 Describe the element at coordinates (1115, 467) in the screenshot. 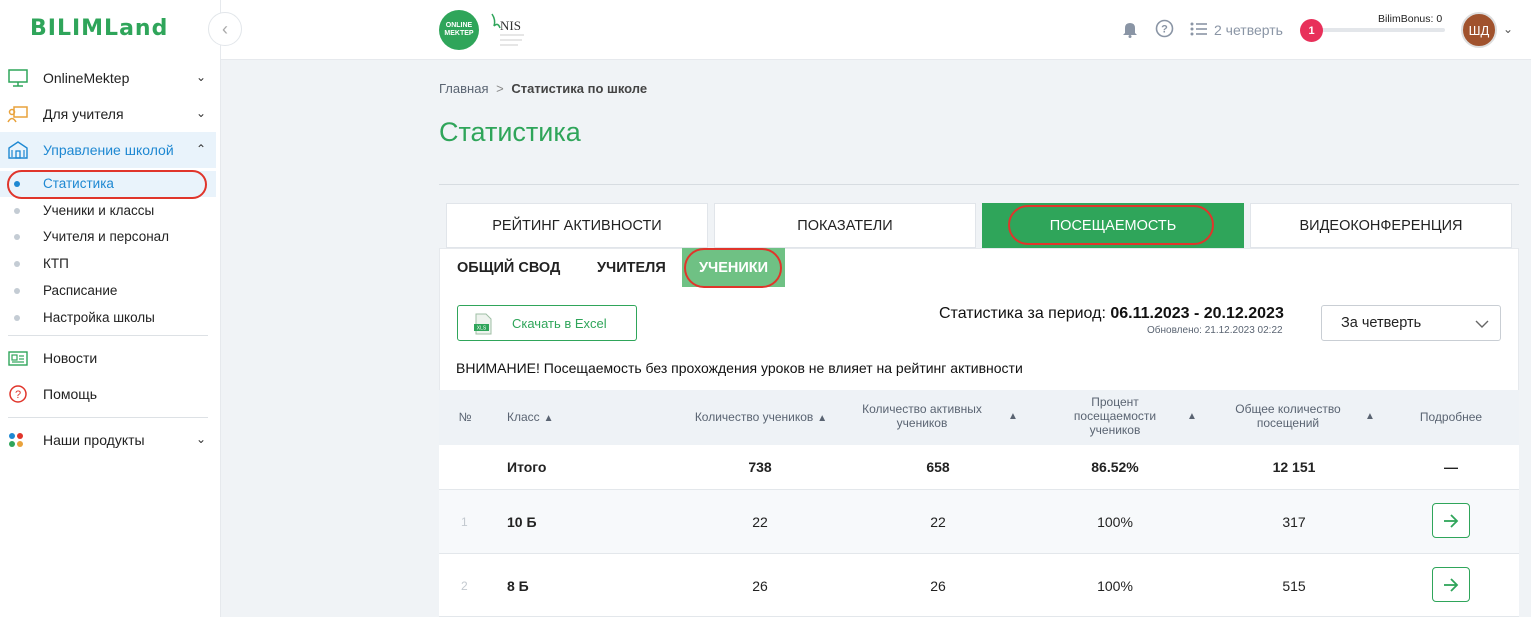

I see `total-attendance-percent: 86.52%` at that location.